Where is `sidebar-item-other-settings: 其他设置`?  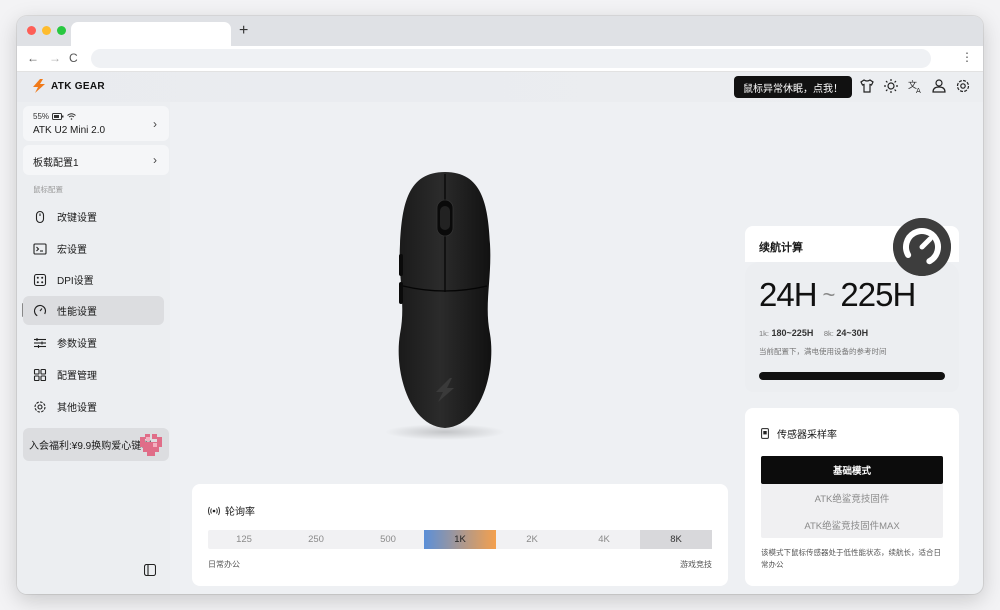 sidebar-item-other-settings: 其他设置 is located at coordinates (93, 406).